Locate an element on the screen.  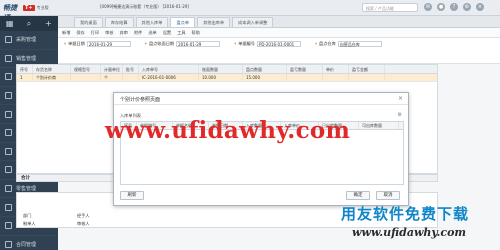
column-header: 入库单号 is located at coordinates (169, 69).